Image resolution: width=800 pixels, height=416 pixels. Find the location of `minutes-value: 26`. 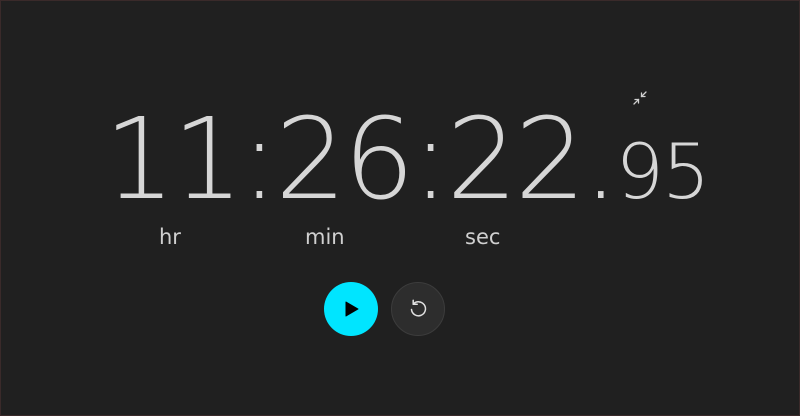

minutes-value: 26 is located at coordinates (345, 160).